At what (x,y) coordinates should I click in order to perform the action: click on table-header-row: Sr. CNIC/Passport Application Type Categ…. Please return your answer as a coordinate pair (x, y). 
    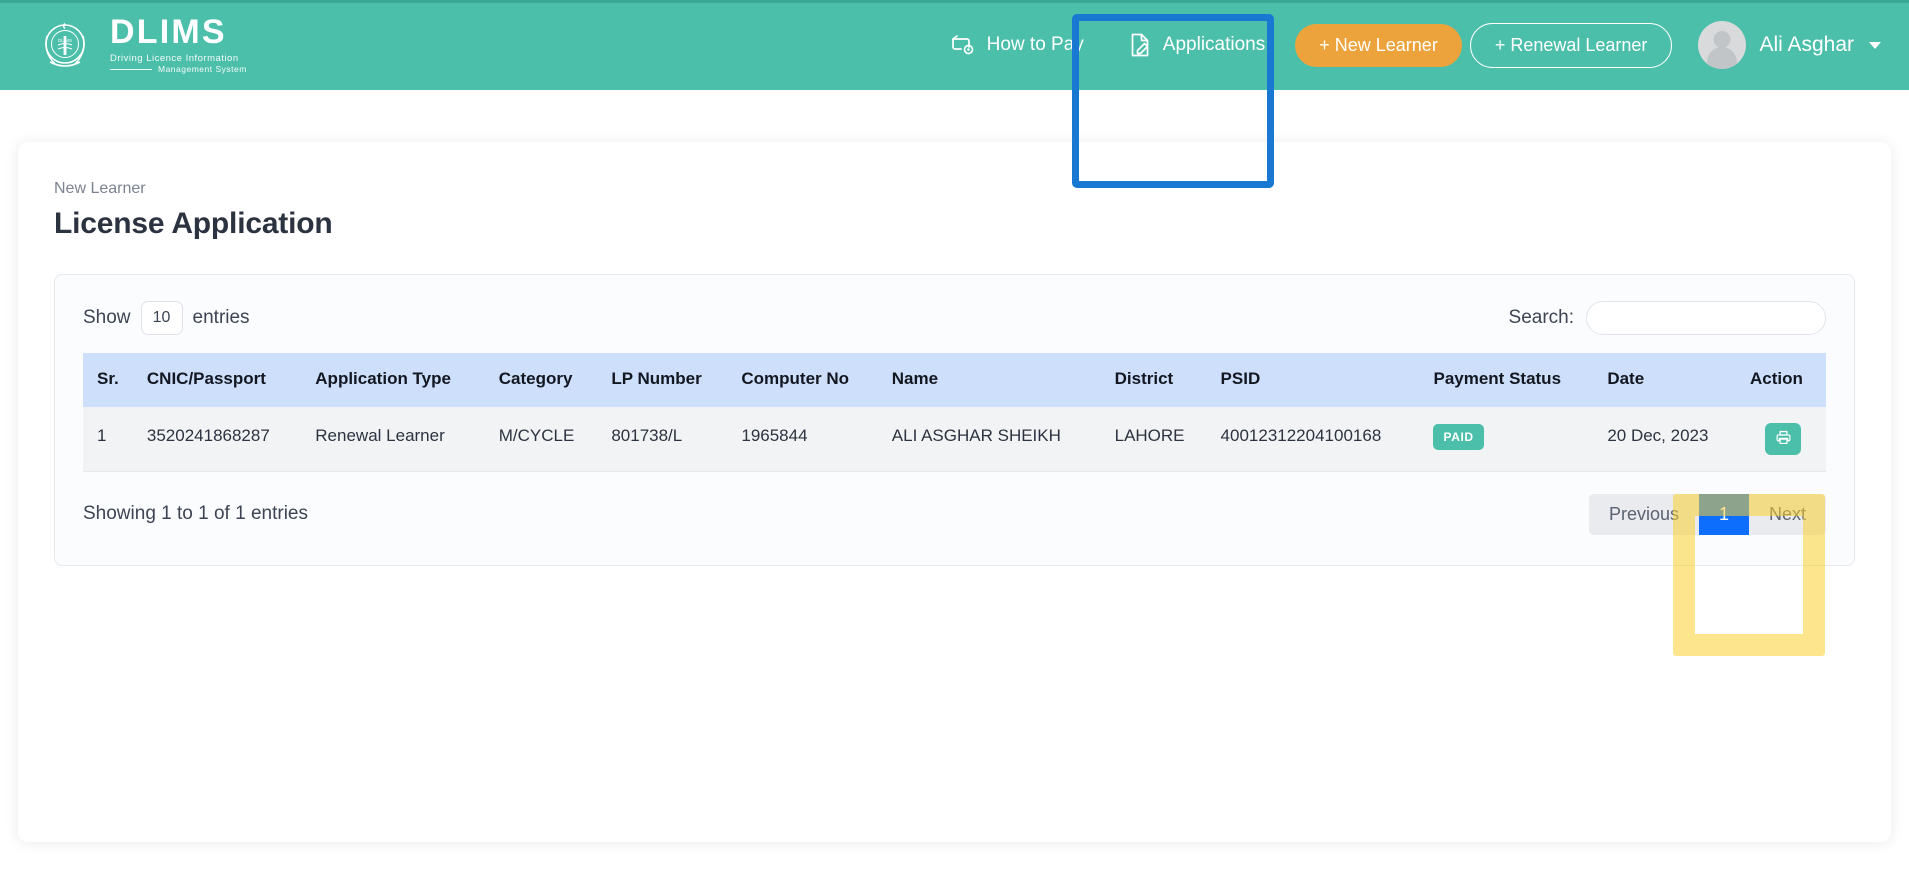
    Looking at the image, I should click on (954, 380).